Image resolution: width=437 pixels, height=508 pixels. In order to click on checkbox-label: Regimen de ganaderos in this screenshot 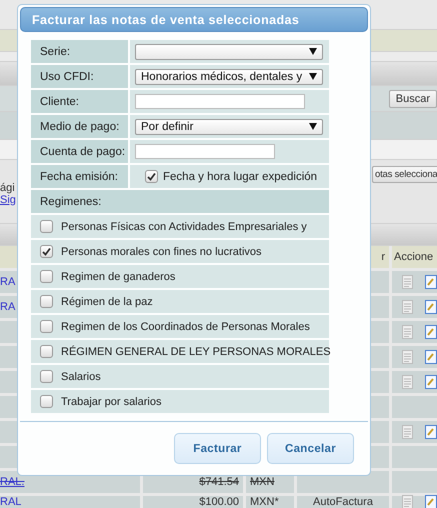, I will do `click(118, 276)`.